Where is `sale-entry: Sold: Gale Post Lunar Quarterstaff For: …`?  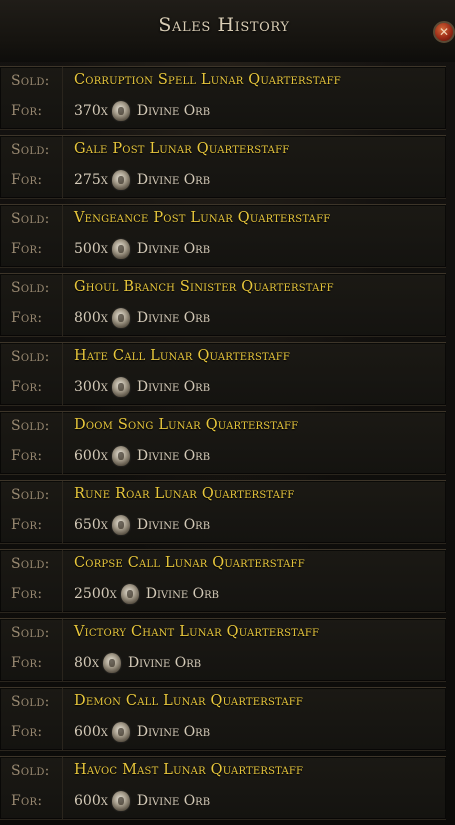 sale-entry: Sold: Gale Post Lunar Quarterstaff For: … is located at coordinates (223, 167).